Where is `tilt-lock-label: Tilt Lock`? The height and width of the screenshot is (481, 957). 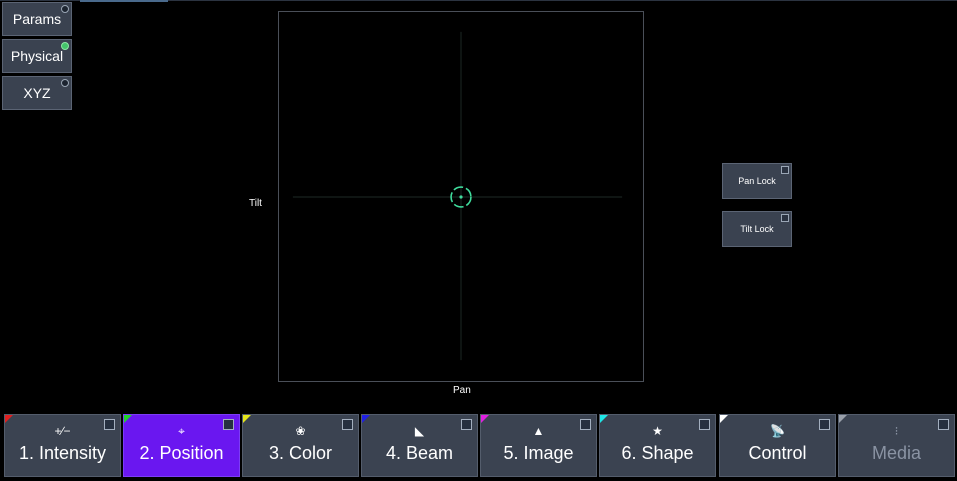 tilt-lock-label: Tilt Lock is located at coordinates (757, 229).